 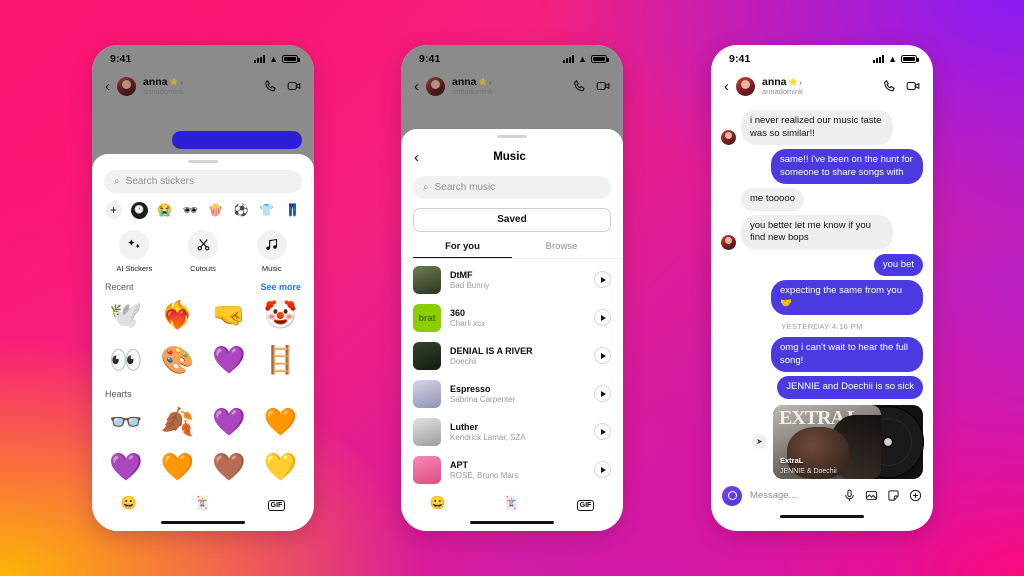 What do you see at coordinates (203, 181) in the screenshot?
I see `search-stickers-input: ⌕ Search stickers` at bounding box center [203, 181].